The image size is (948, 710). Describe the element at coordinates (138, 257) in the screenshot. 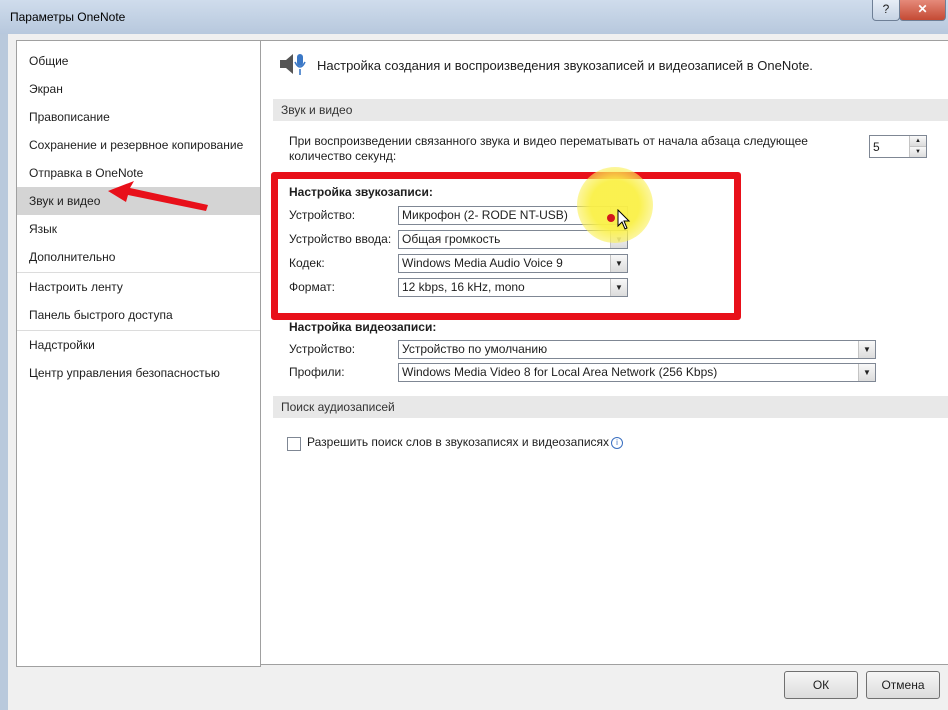

I see `sidebar-item-advanced: Дополнительно` at that location.